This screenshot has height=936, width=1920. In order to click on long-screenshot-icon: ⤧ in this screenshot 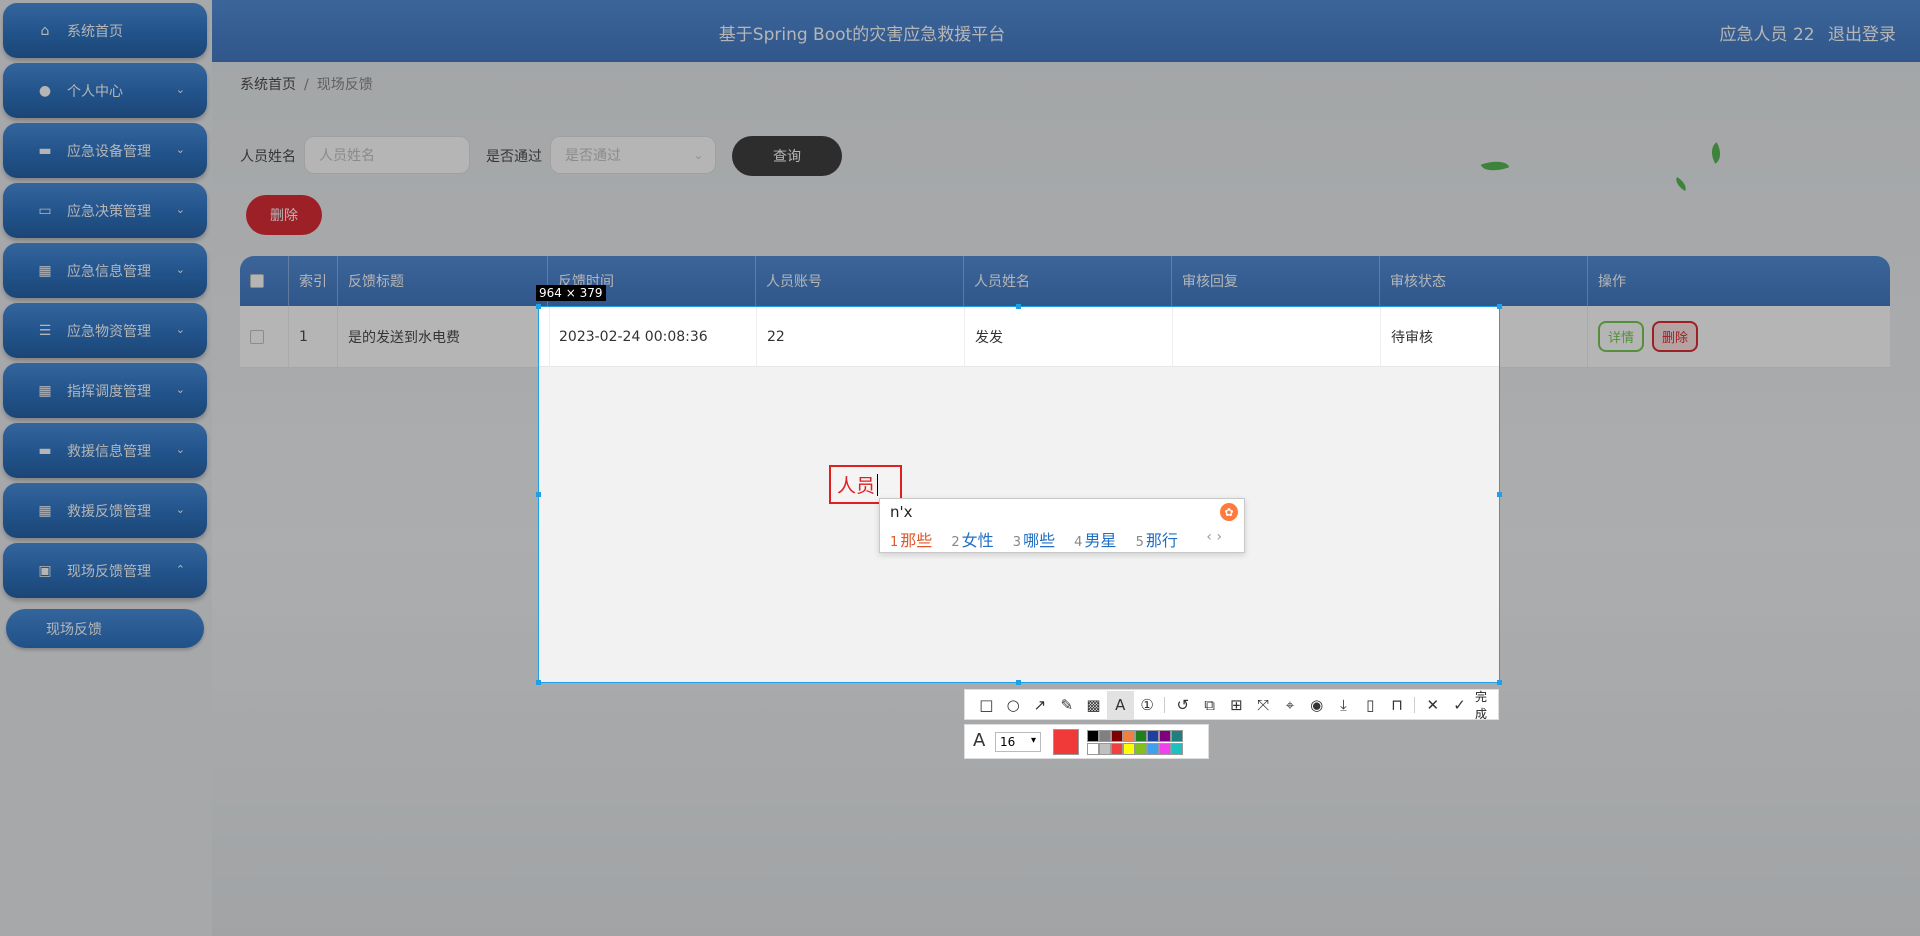, I will do `click(1263, 705)`.